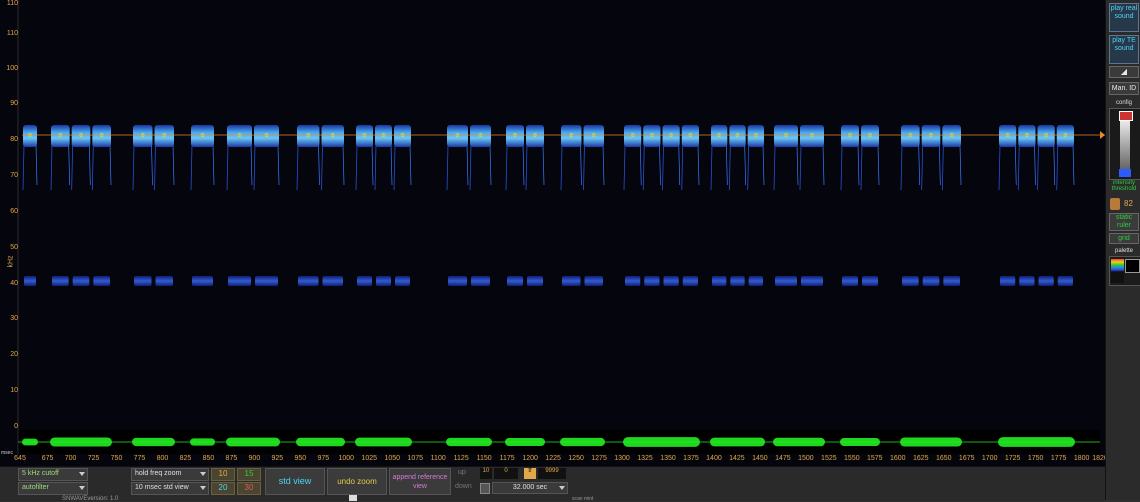  I want to click on zoom-30-button: 30, so click(249, 488).